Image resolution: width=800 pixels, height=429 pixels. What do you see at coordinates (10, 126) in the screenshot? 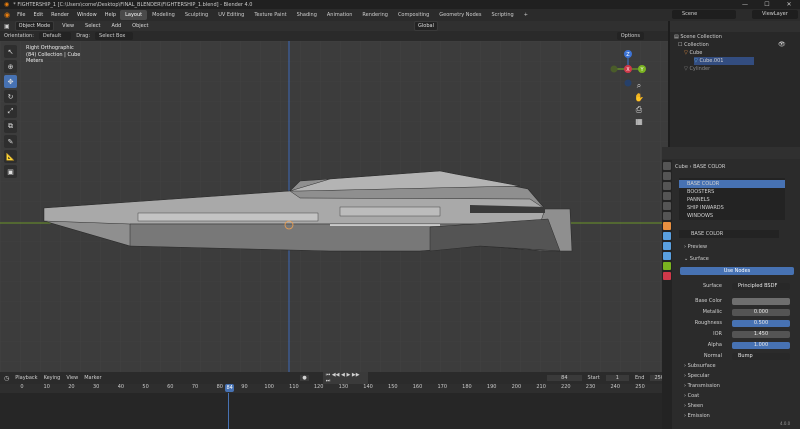
I see `transform-tool-icon: ⧉` at bounding box center [10, 126].